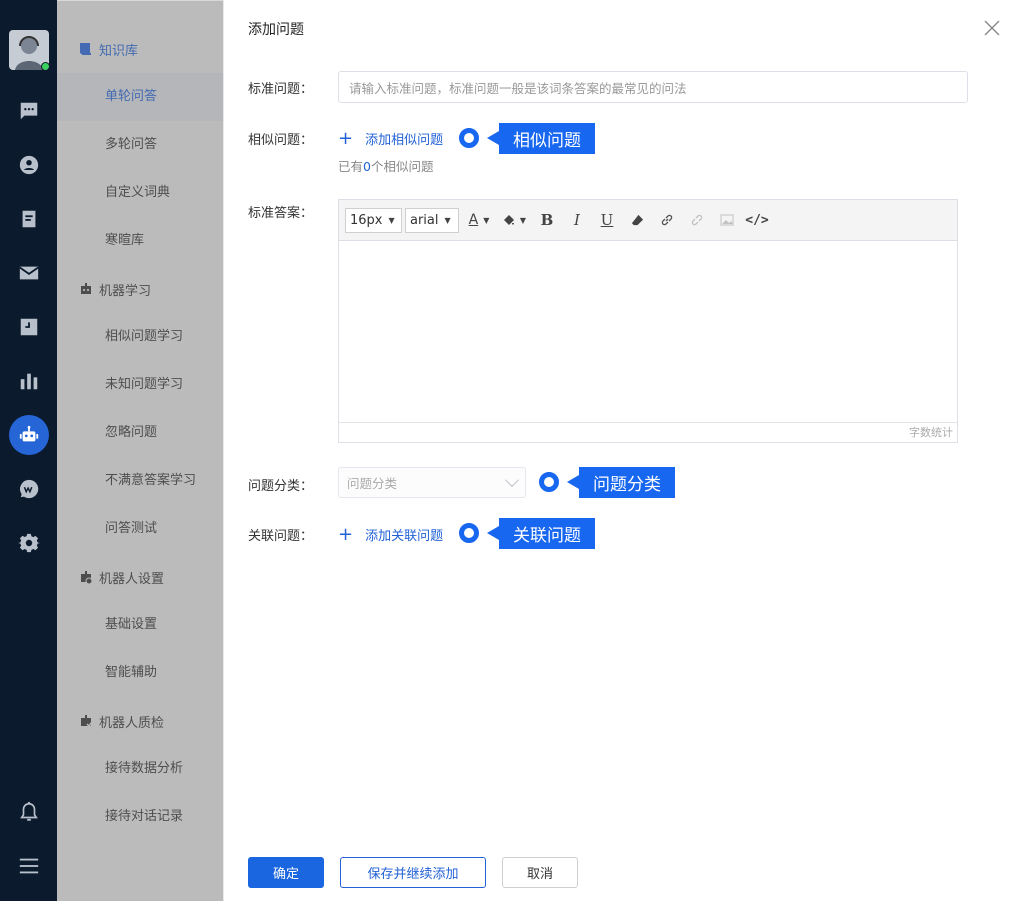 Image resolution: width=1024 pixels, height=901 pixels. I want to click on bold-icon: B, so click(547, 220).